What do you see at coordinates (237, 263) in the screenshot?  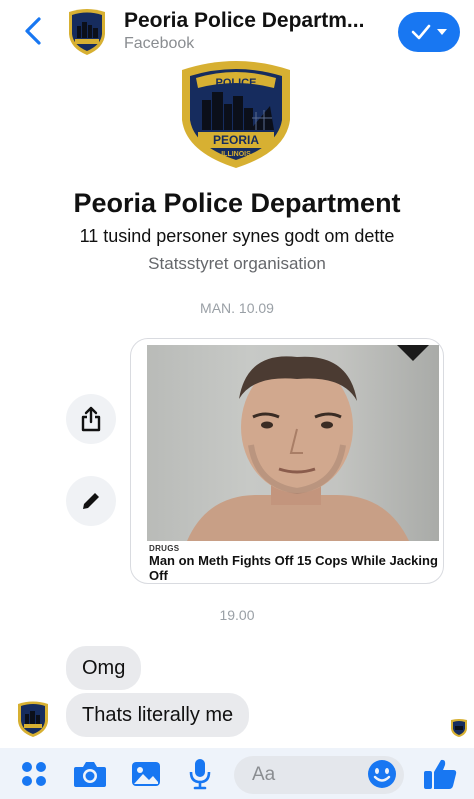 I see `profile-category: Statsstyret organisation` at bounding box center [237, 263].